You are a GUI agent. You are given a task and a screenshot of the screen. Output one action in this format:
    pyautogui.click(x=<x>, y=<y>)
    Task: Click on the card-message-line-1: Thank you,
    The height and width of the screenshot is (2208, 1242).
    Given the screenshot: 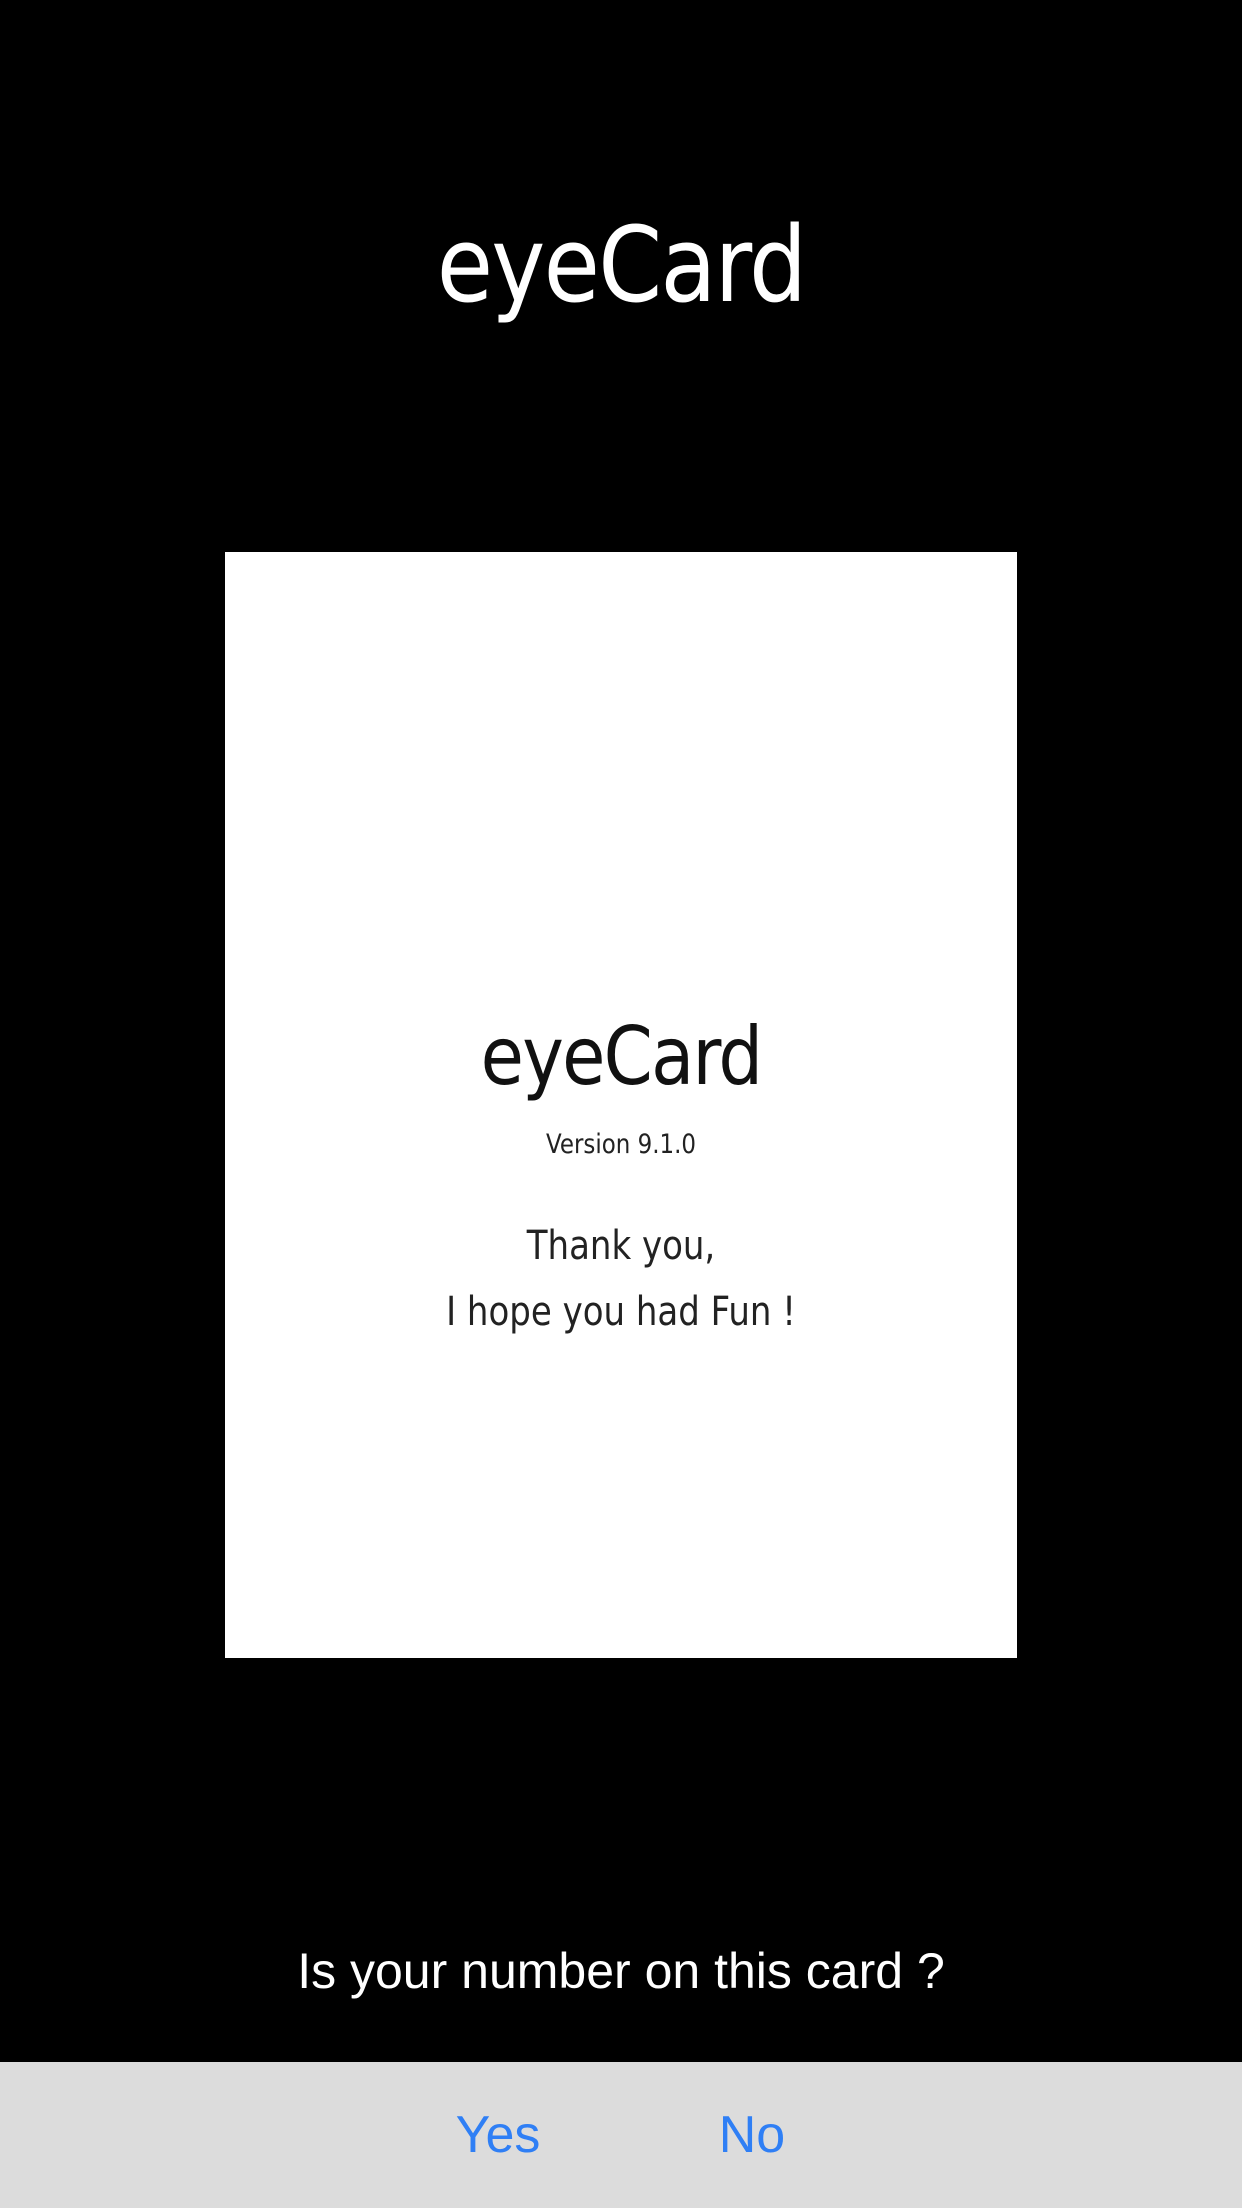 What is the action you would take?
    pyautogui.click(x=621, y=1246)
    